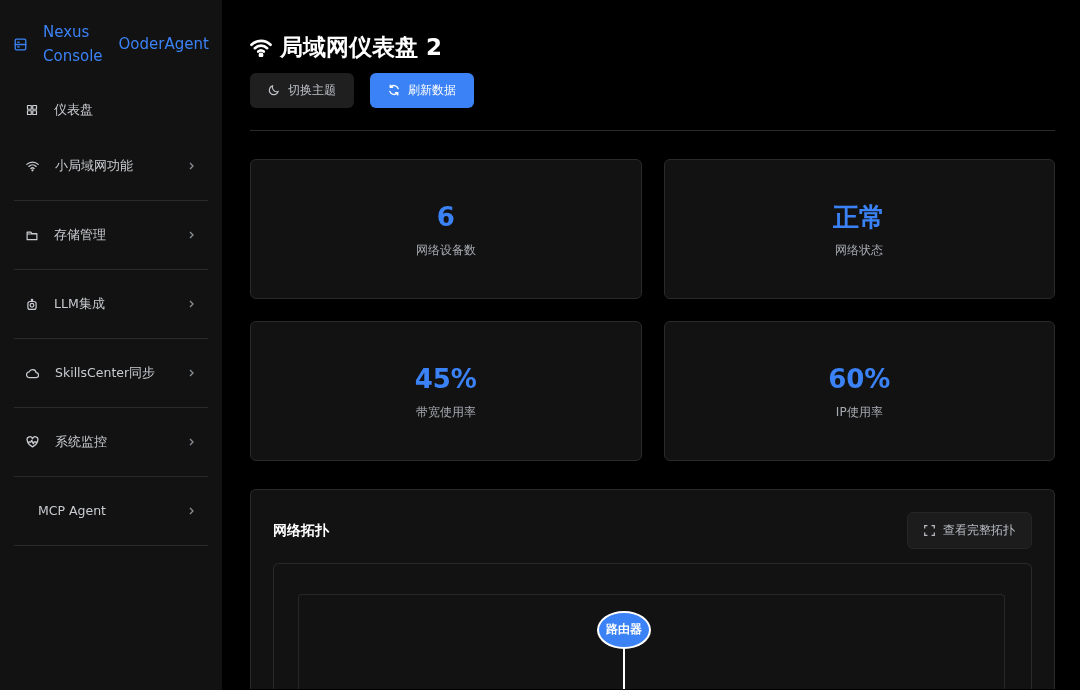 The width and height of the screenshot is (1080, 690). What do you see at coordinates (929, 530) in the screenshot?
I see `expand-icon` at bounding box center [929, 530].